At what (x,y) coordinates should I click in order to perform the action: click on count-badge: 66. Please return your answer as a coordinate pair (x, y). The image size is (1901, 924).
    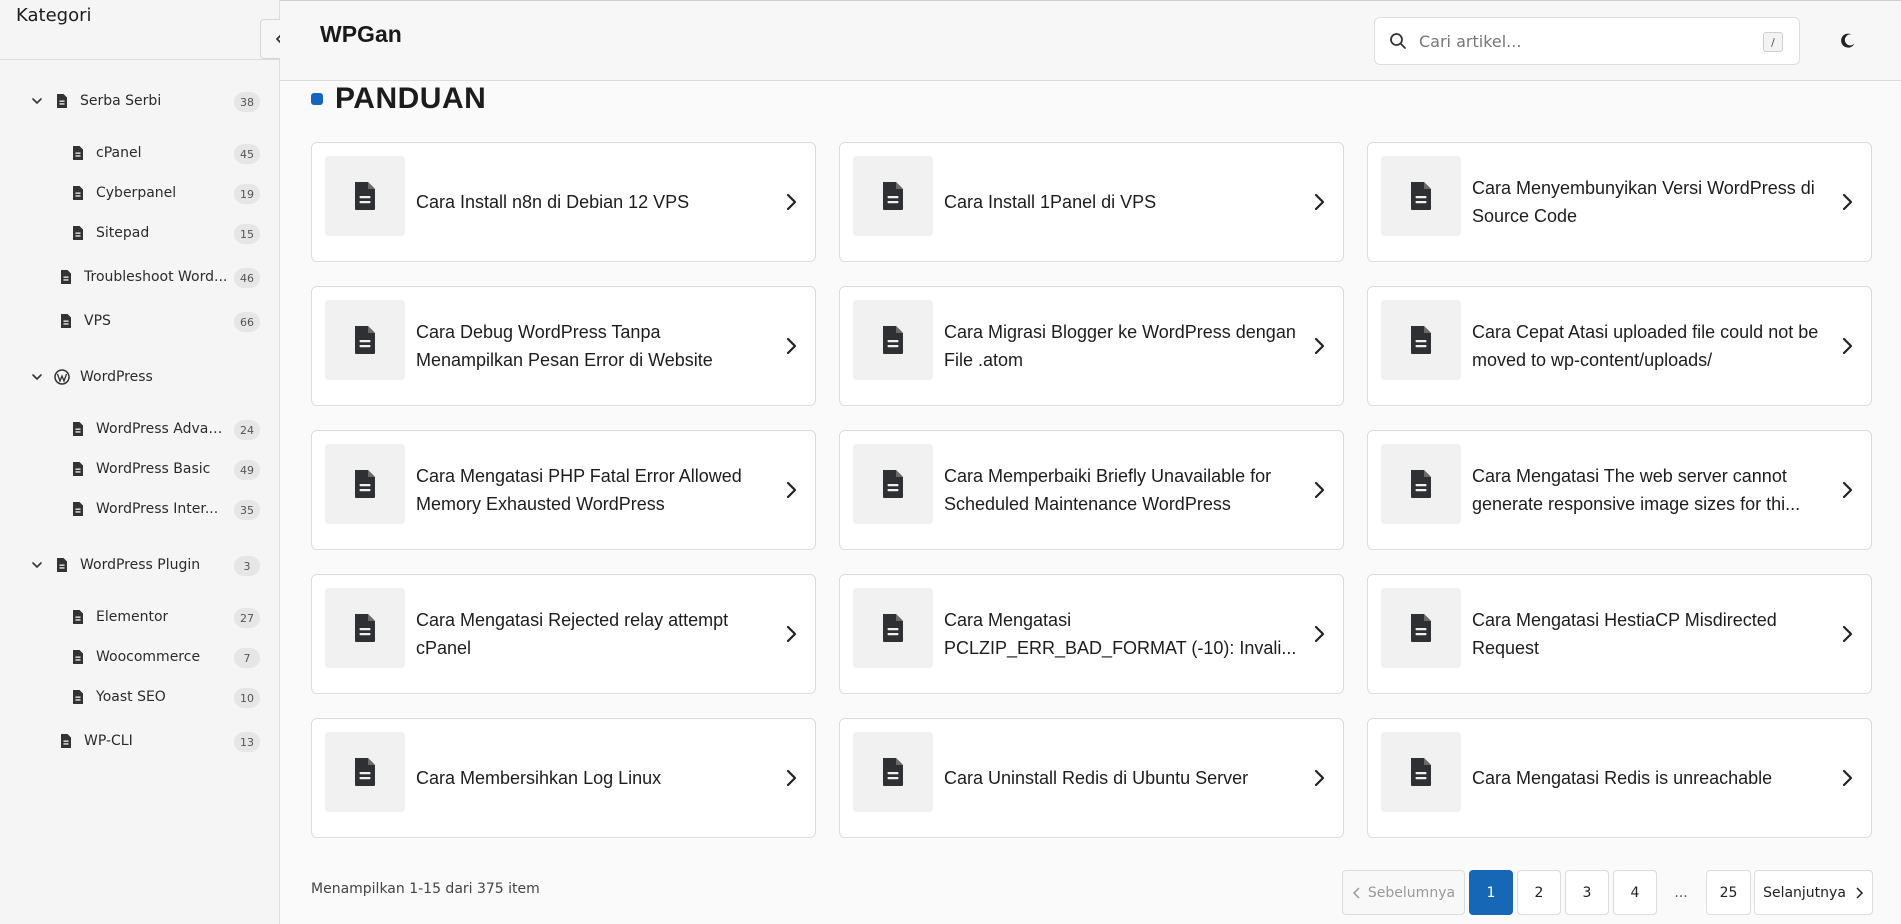
    Looking at the image, I should click on (247, 322).